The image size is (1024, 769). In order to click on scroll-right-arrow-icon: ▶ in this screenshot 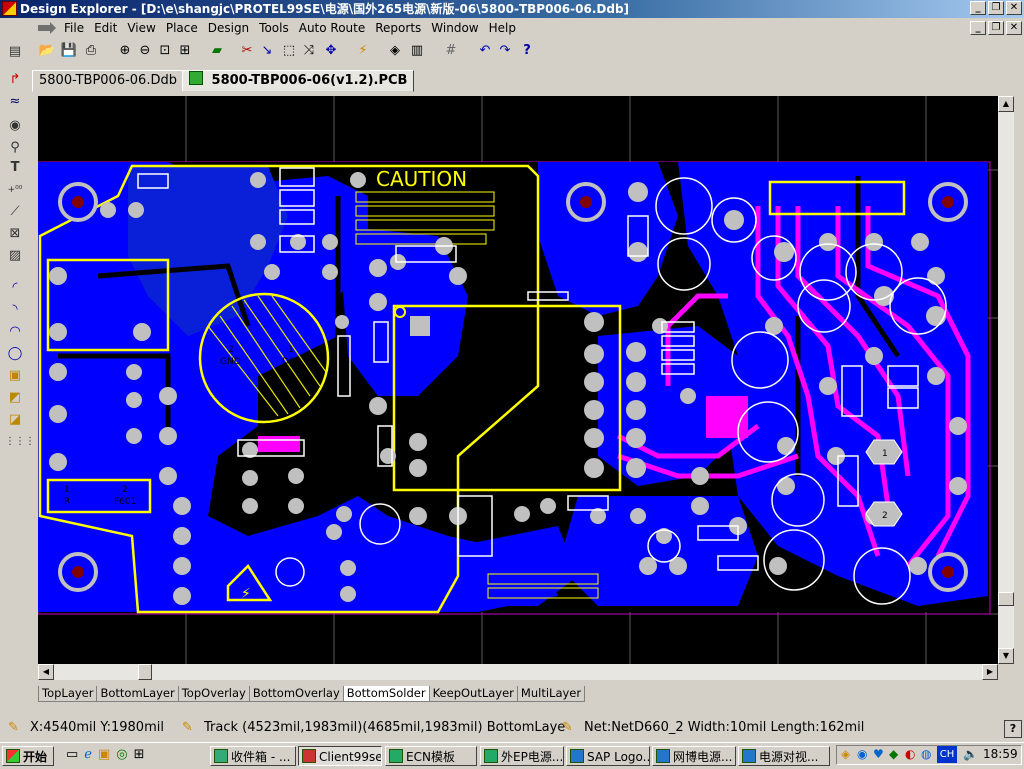, I will do `click(990, 672)`.